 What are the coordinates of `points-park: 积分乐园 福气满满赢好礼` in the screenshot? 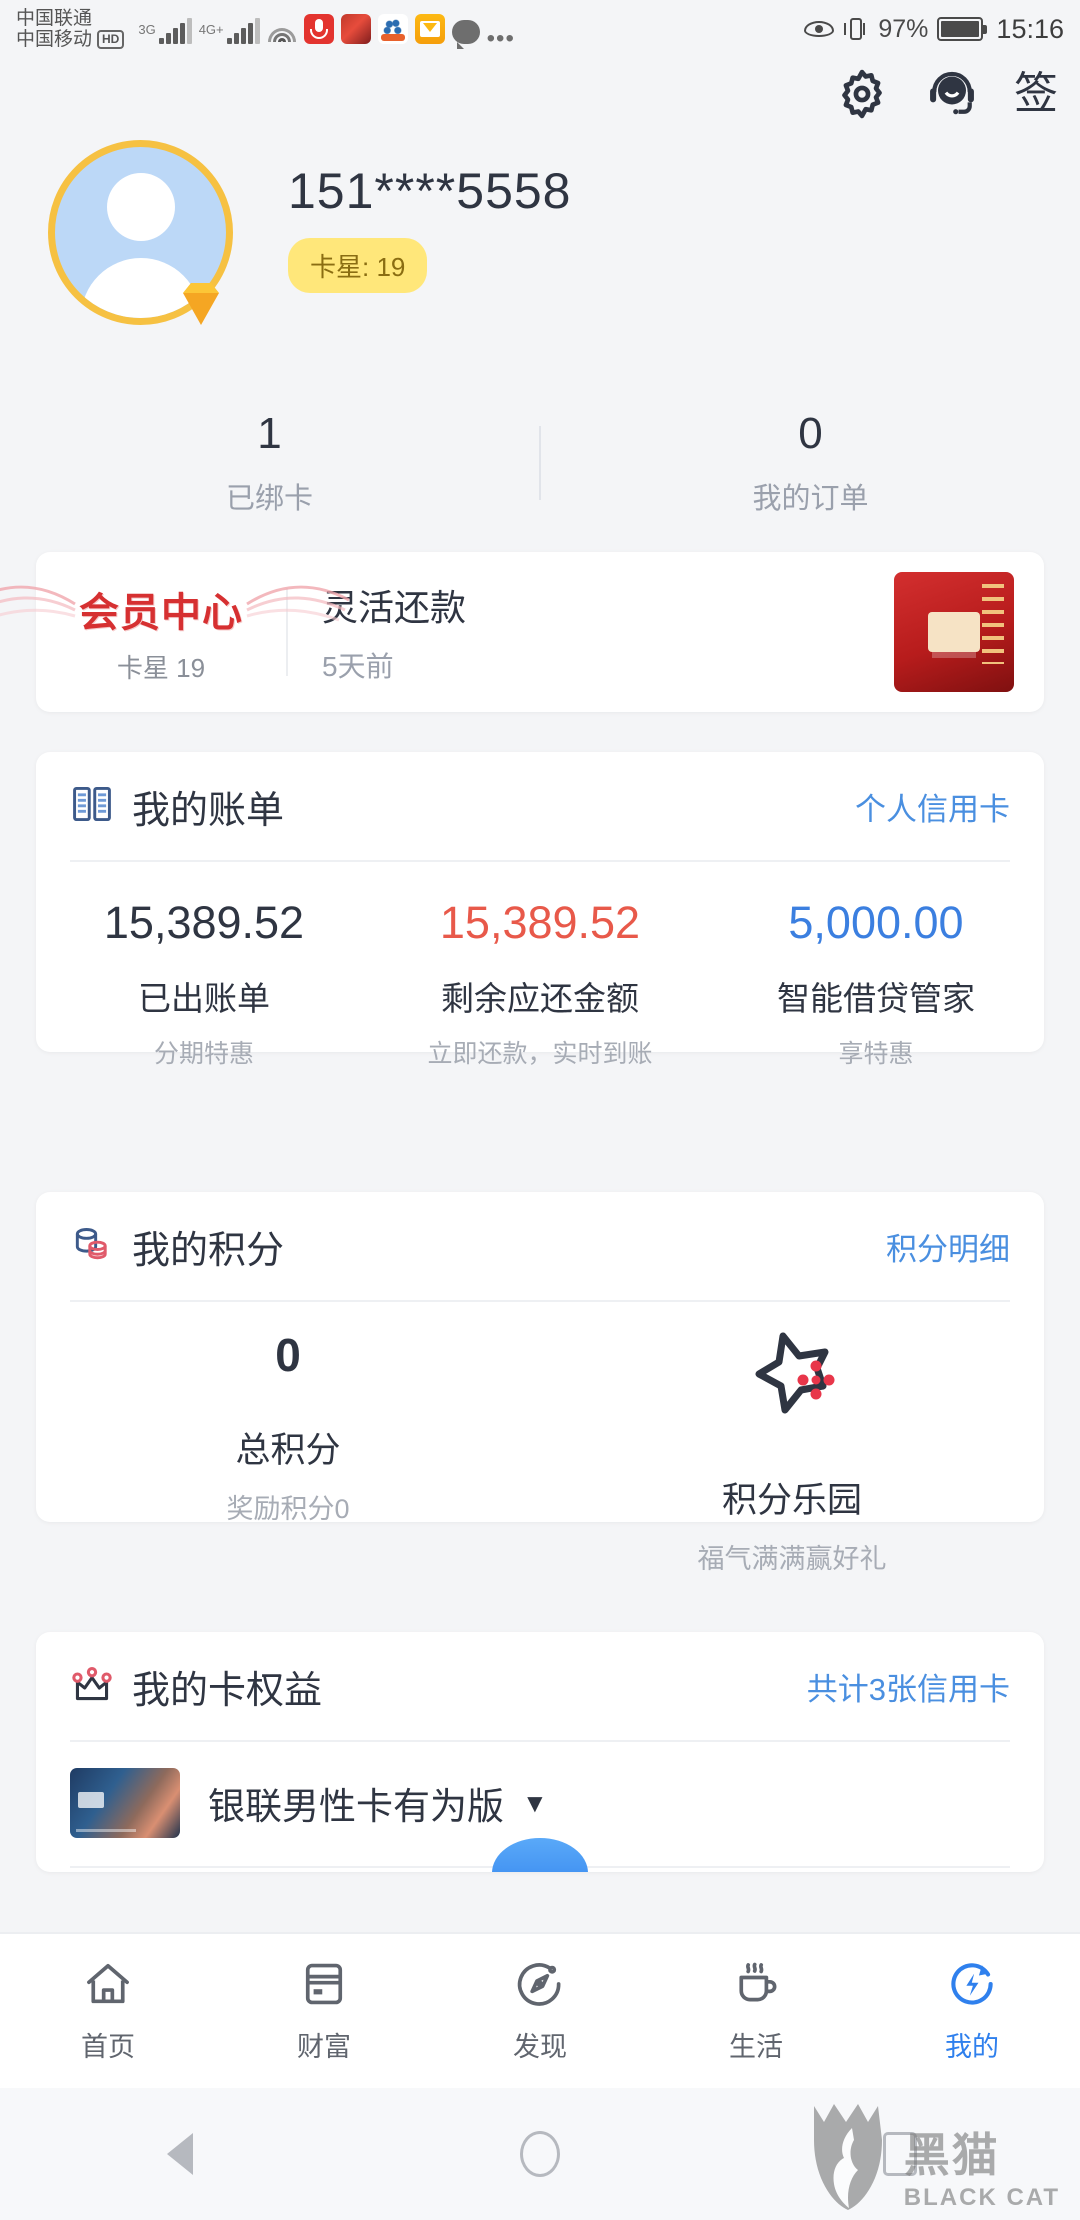 It's located at (792, 1452).